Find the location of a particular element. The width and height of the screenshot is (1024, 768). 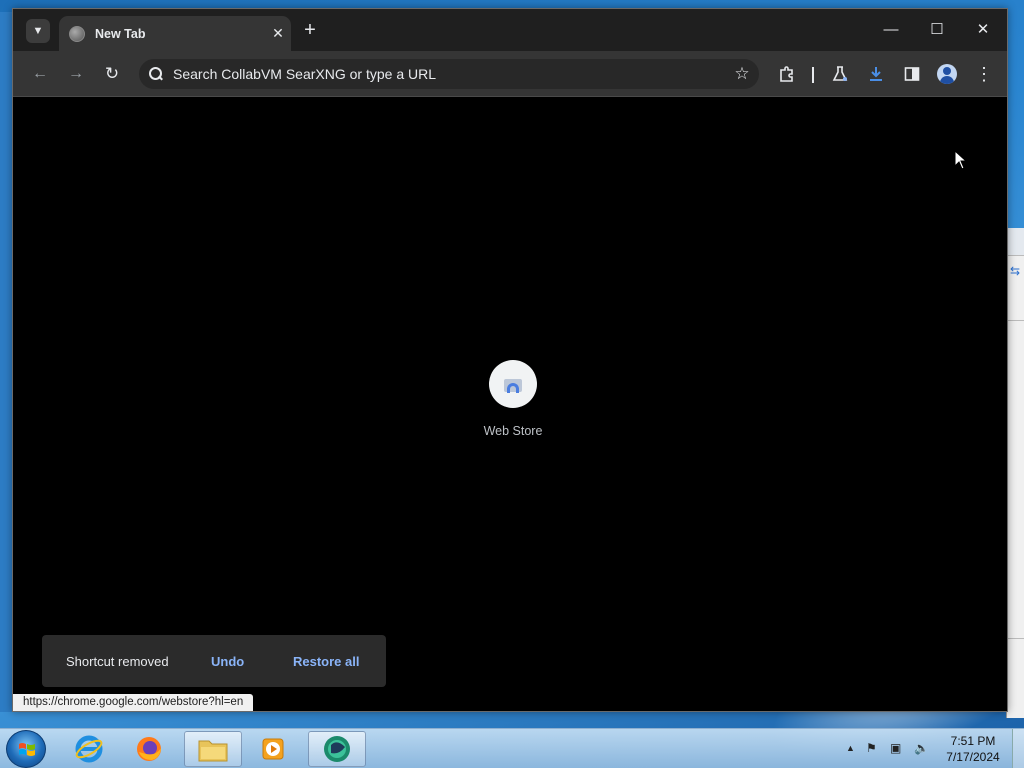

minimize-button: — is located at coordinates (891, 31).